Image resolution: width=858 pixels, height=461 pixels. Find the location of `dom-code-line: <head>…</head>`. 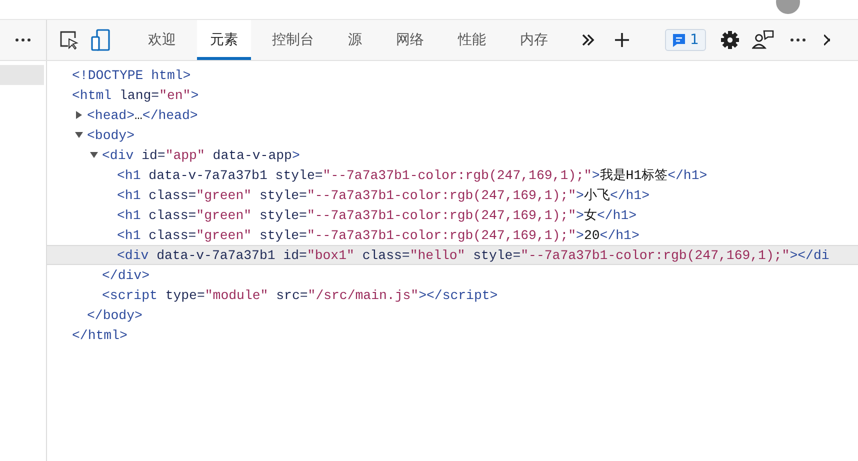

dom-code-line: <head>…</head> is located at coordinates (142, 115).